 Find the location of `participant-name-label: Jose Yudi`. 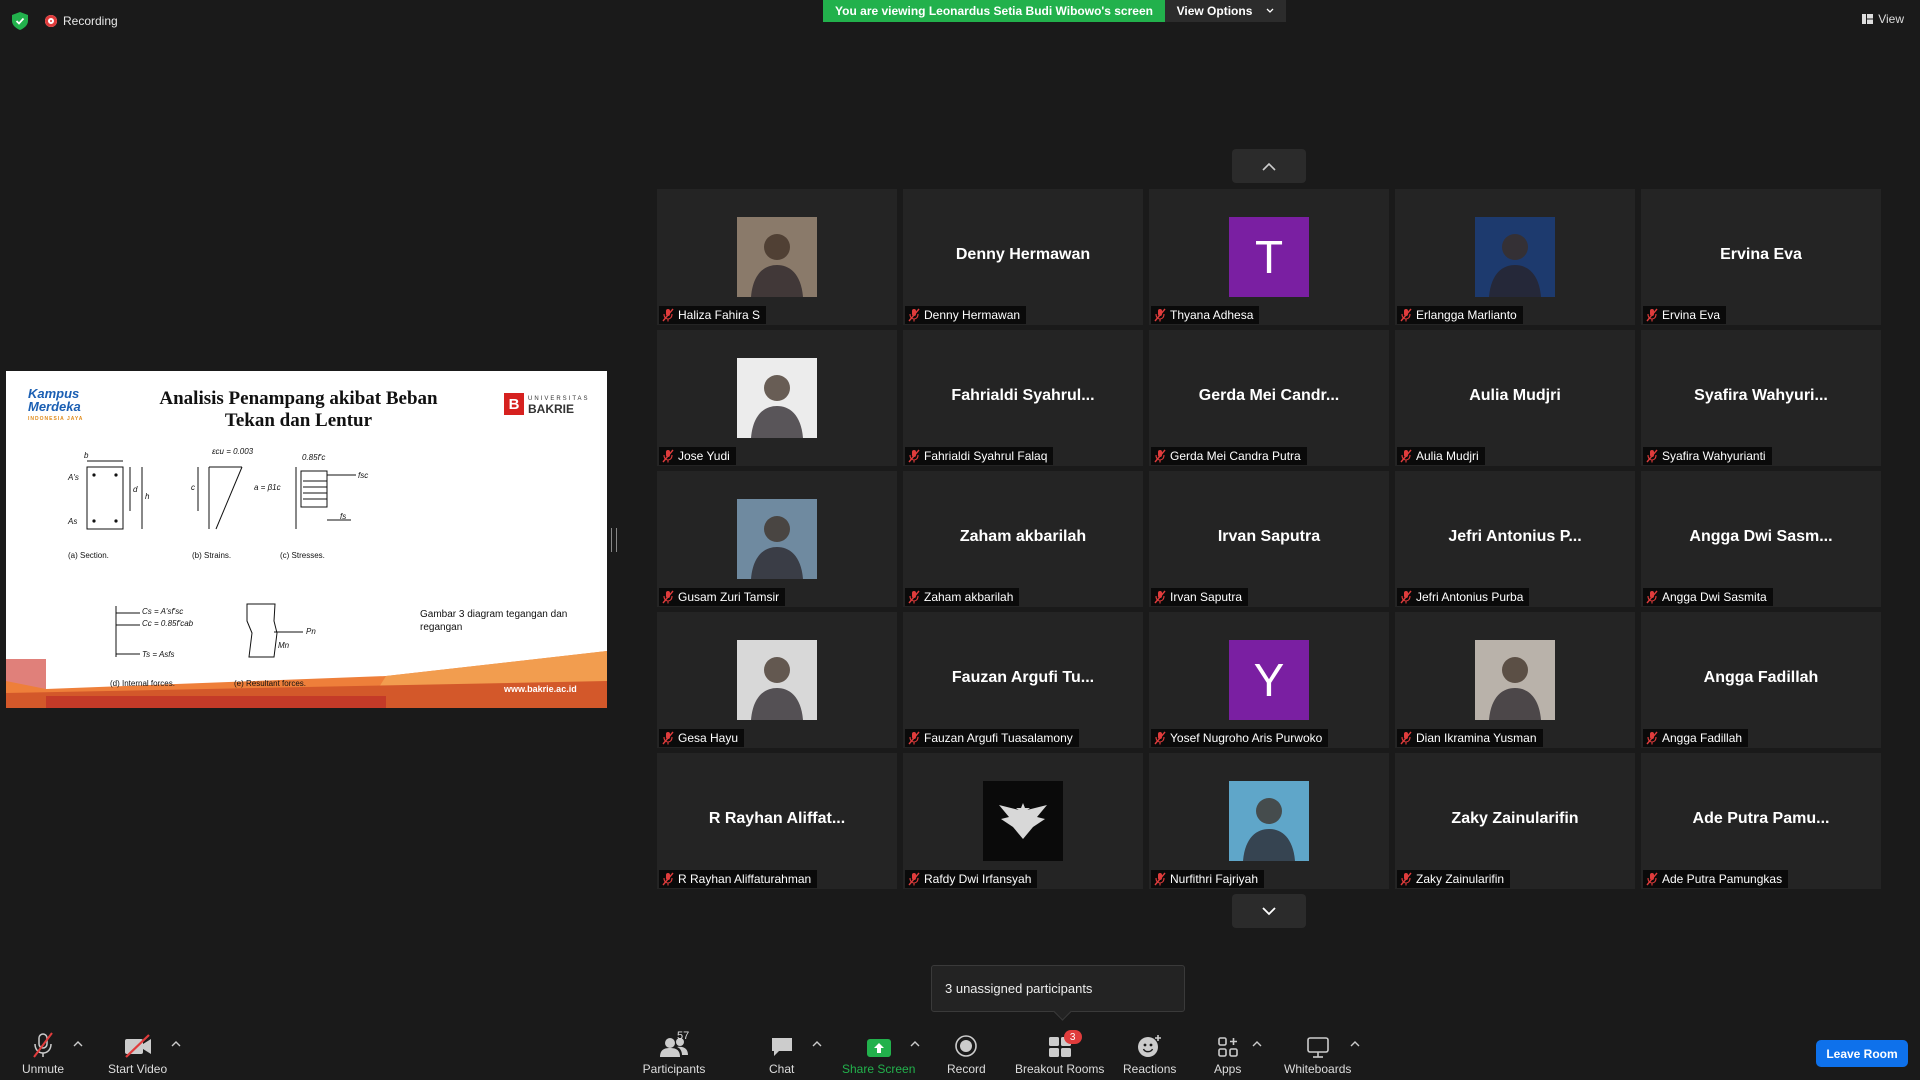

participant-name-label: Jose Yudi is located at coordinates (697, 456).